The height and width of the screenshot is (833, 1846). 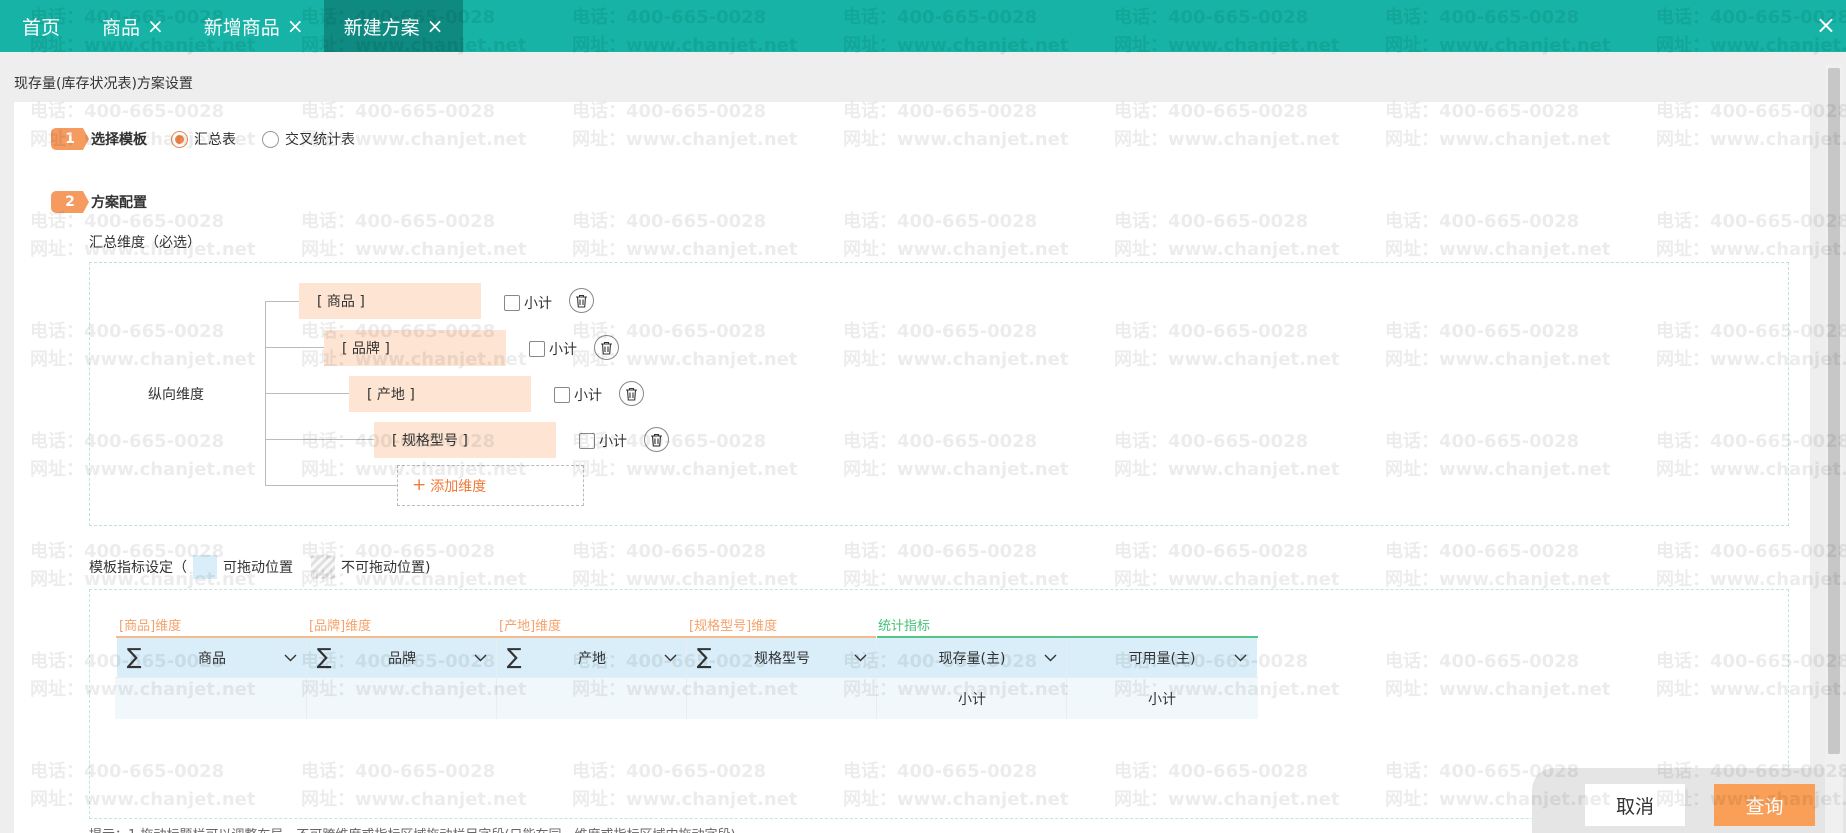 I want to click on indicator-legend: 模板指标设定（ 可拖动位置 不可拖动位置), so click(x=259, y=567).